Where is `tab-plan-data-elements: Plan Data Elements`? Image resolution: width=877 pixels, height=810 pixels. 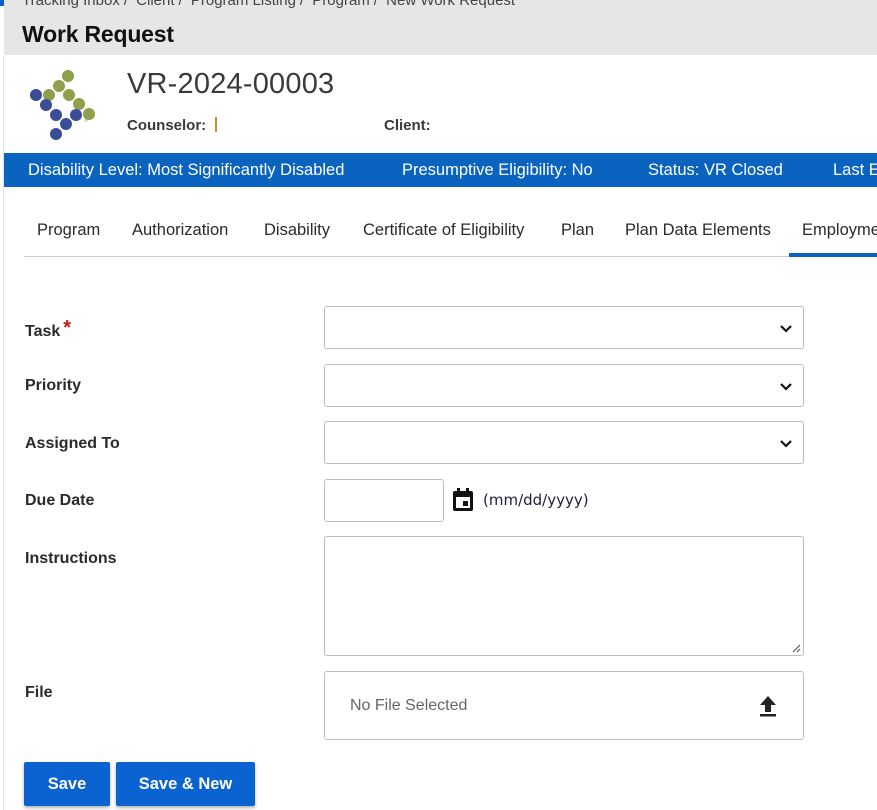
tab-plan-data-elements: Plan Data Elements is located at coordinates (698, 230).